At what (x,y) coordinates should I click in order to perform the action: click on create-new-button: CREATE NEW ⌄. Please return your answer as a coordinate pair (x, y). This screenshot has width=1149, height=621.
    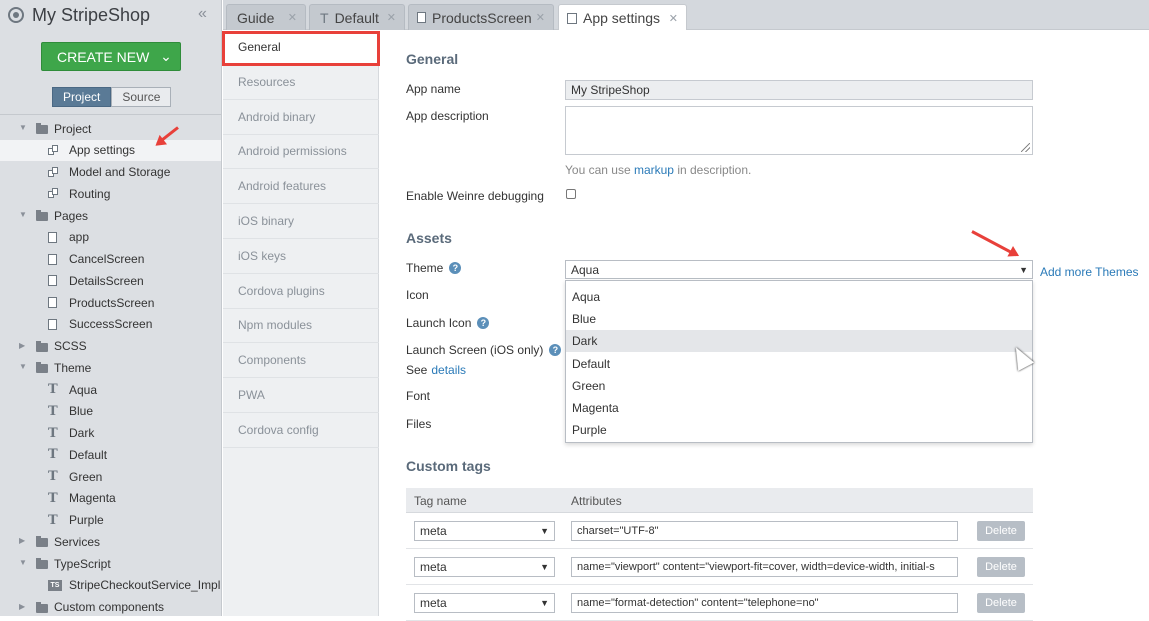
    Looking at the image, I should click on (111, 56).